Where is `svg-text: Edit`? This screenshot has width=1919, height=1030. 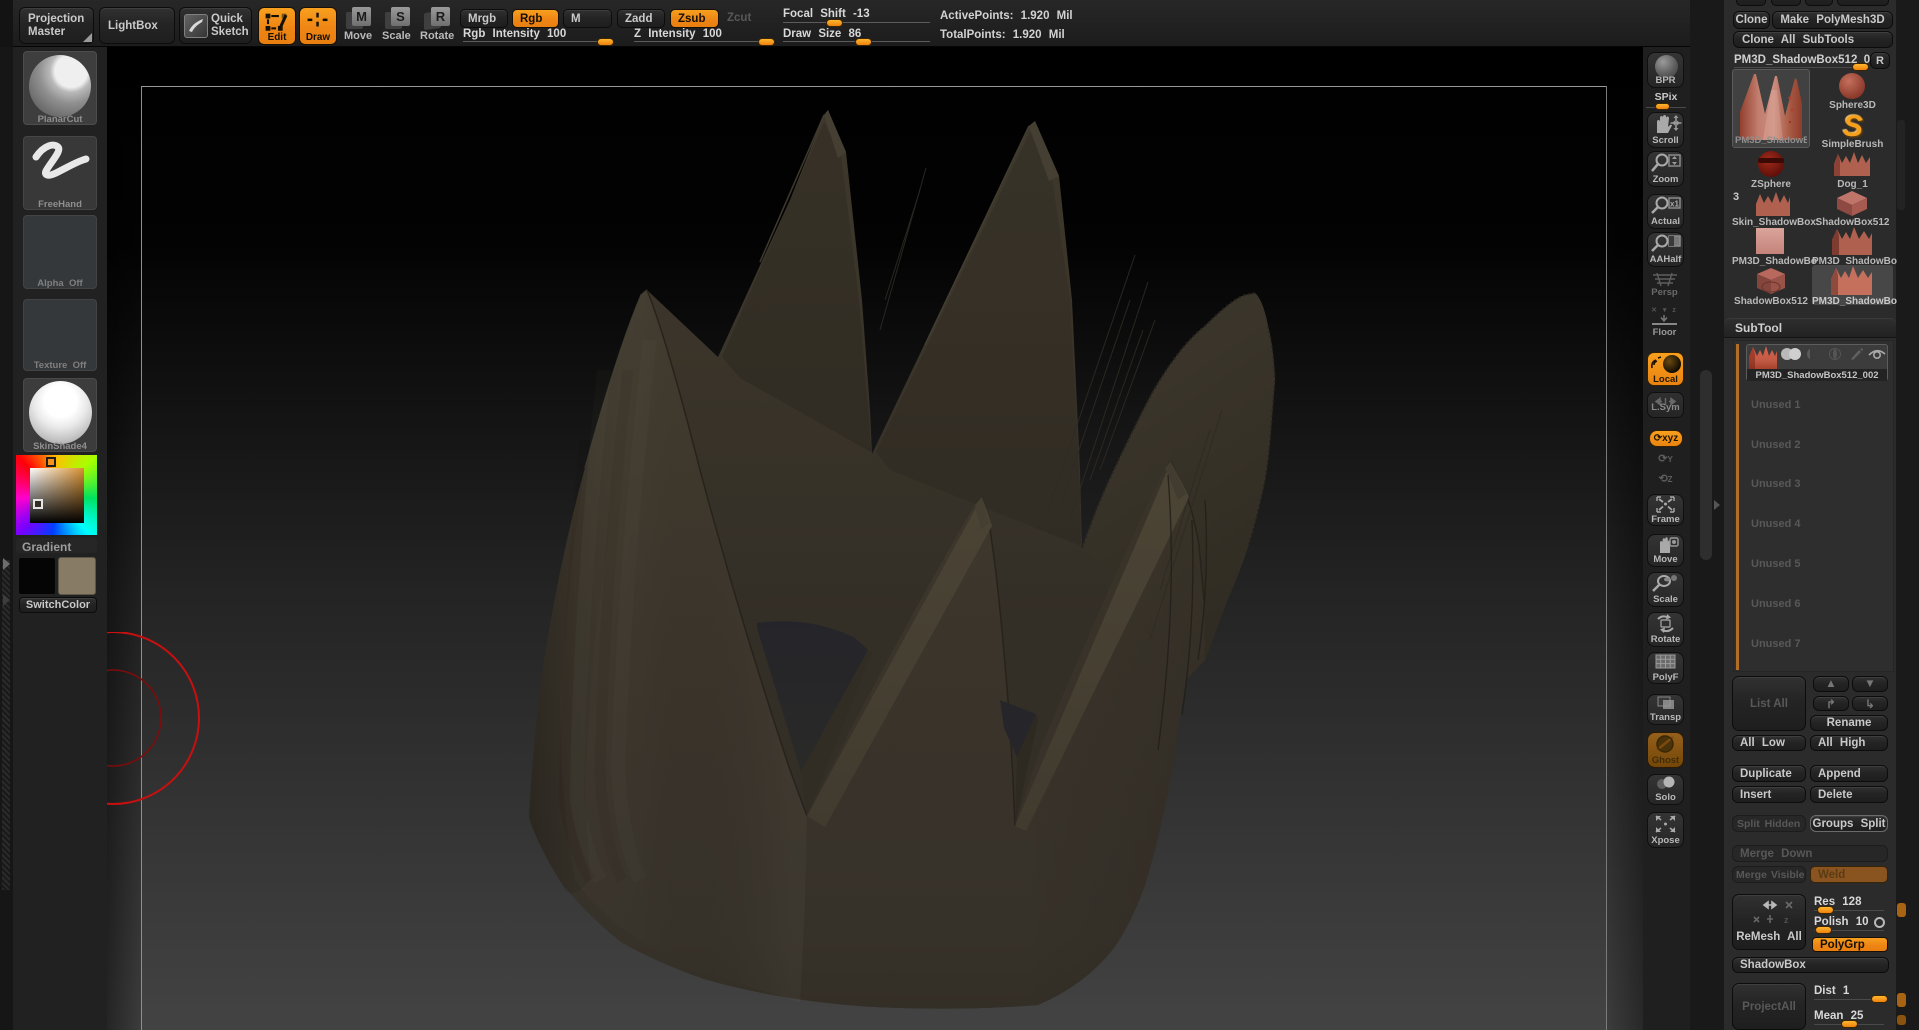
svg-text: Edit is located at coordinates (277, 37).